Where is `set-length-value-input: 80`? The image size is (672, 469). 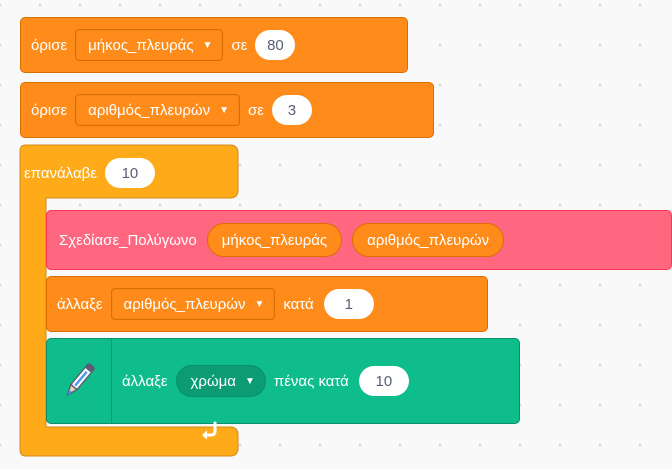
set-length-value-input: 80 is located at coordinates (275, 45).